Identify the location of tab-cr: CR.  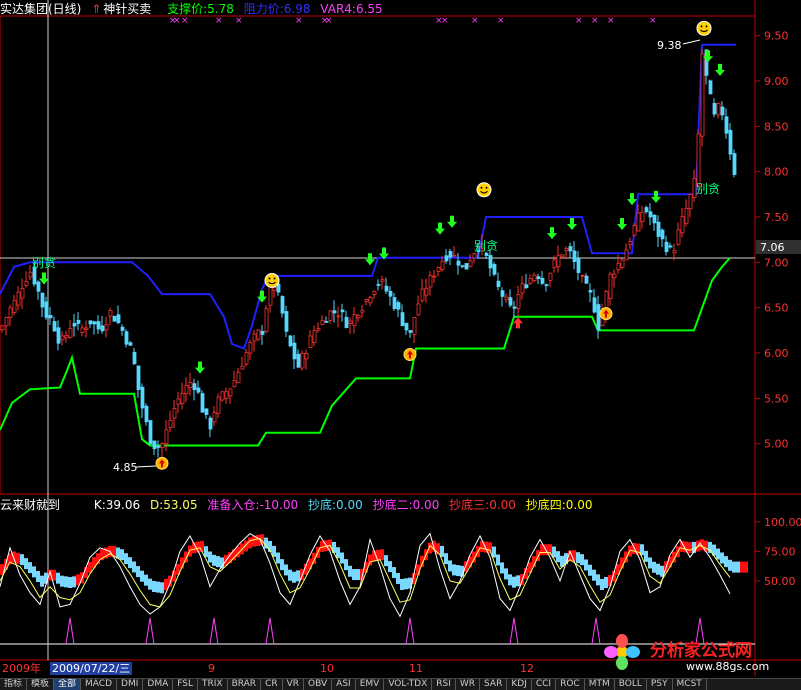
(272, 684).